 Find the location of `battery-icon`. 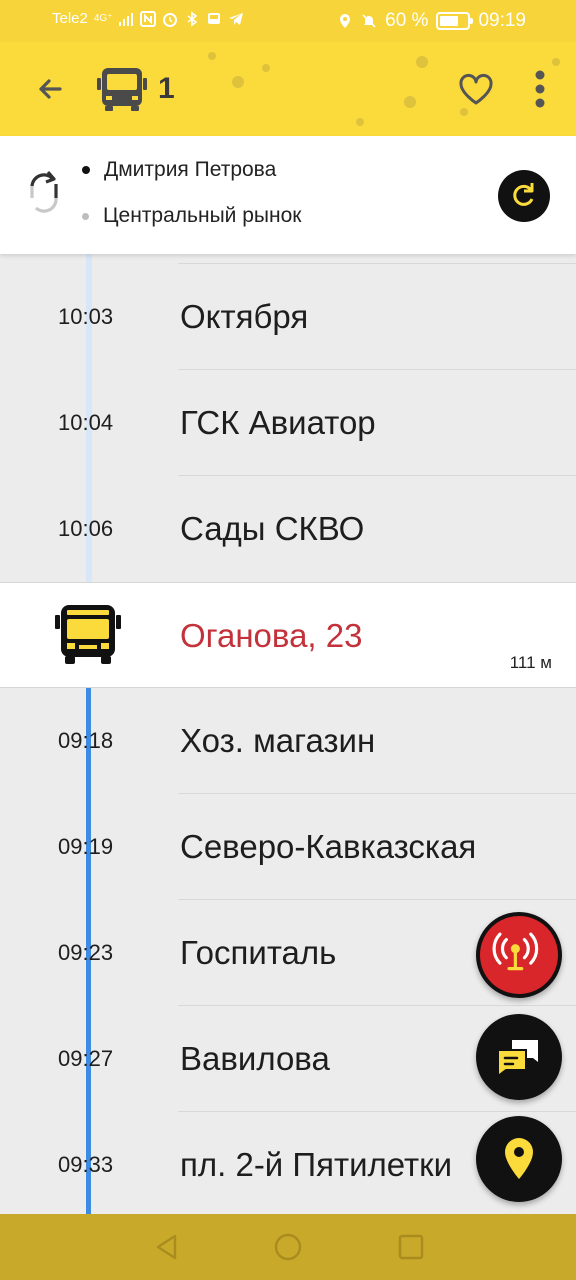

battery-icon is located at coordinates (455, 21).